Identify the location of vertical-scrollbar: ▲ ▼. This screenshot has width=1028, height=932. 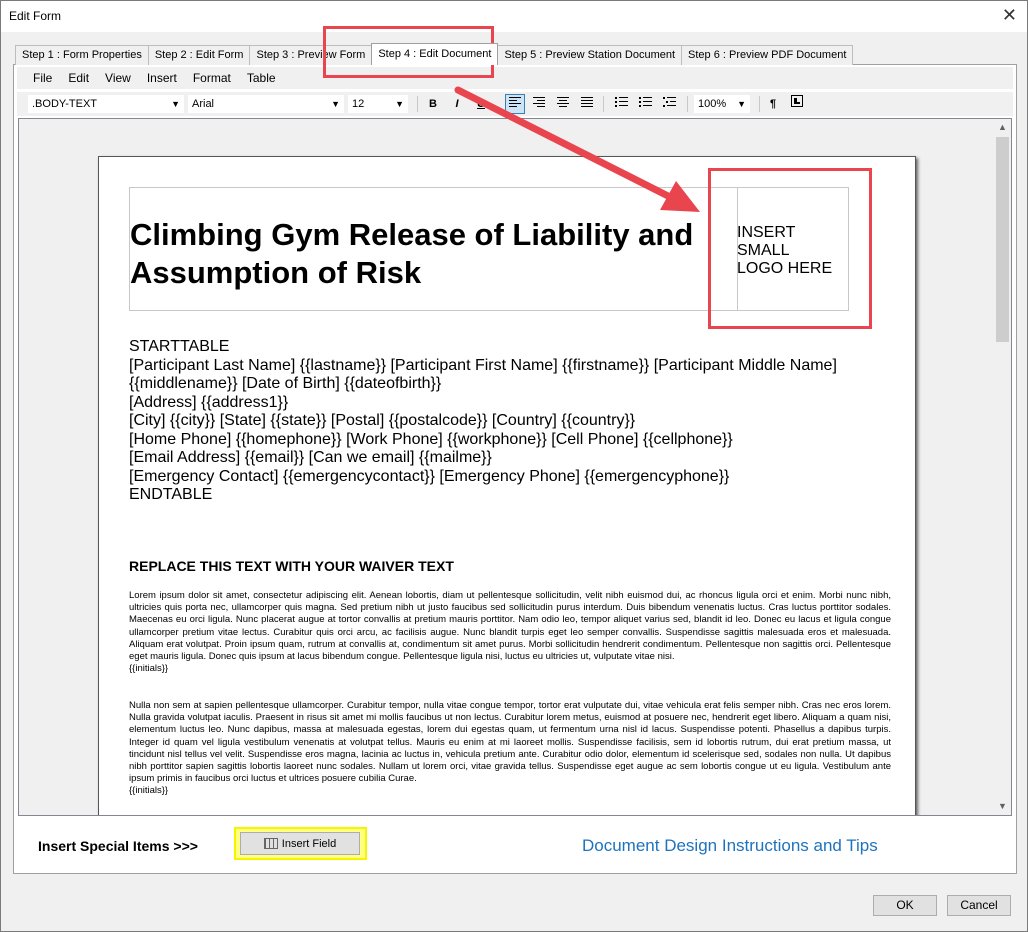
(1002, 467).